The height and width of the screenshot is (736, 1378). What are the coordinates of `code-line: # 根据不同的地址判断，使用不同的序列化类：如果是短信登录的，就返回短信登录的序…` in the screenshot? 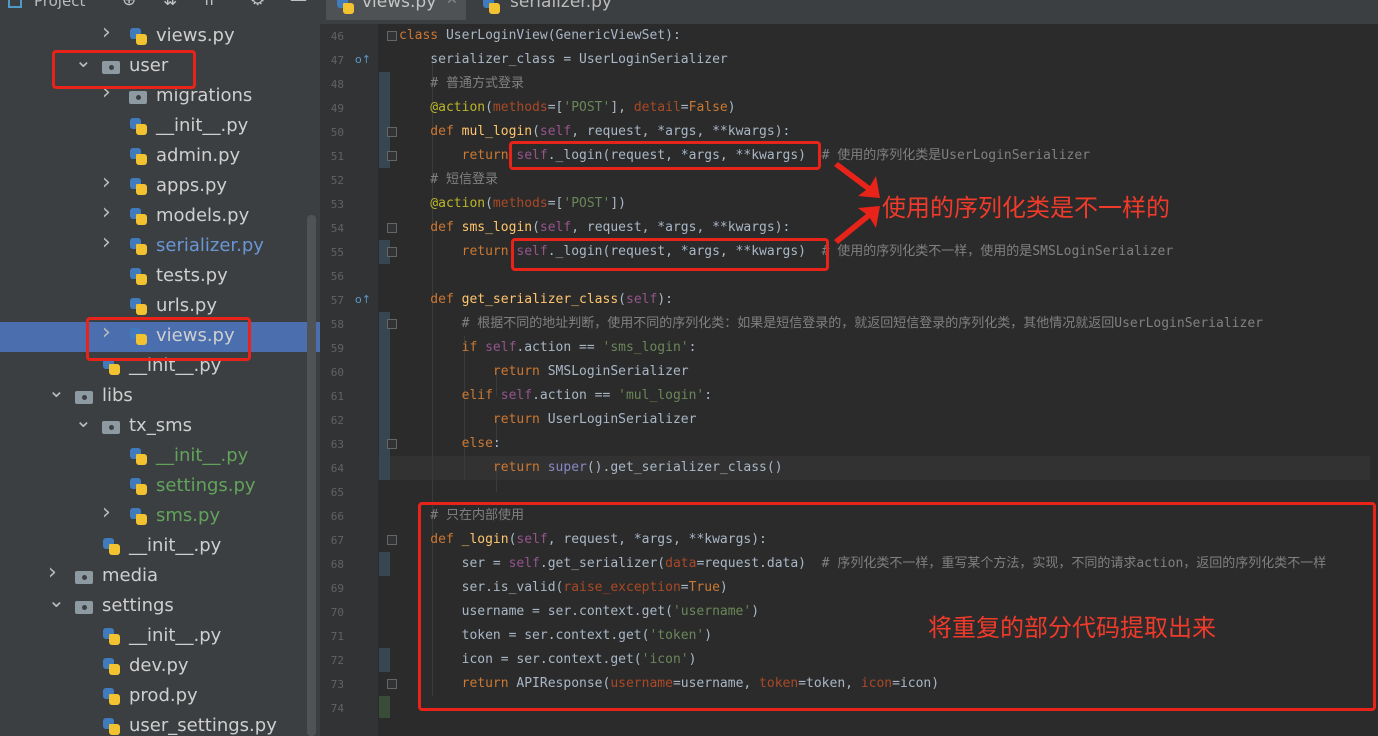 It's located at (831, 323).